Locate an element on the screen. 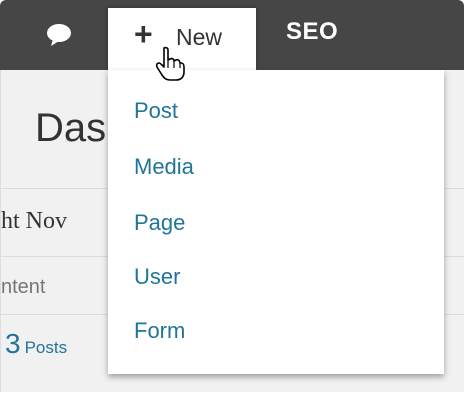  right-now-heading: ht Nov is located at coordinates (34, 221).